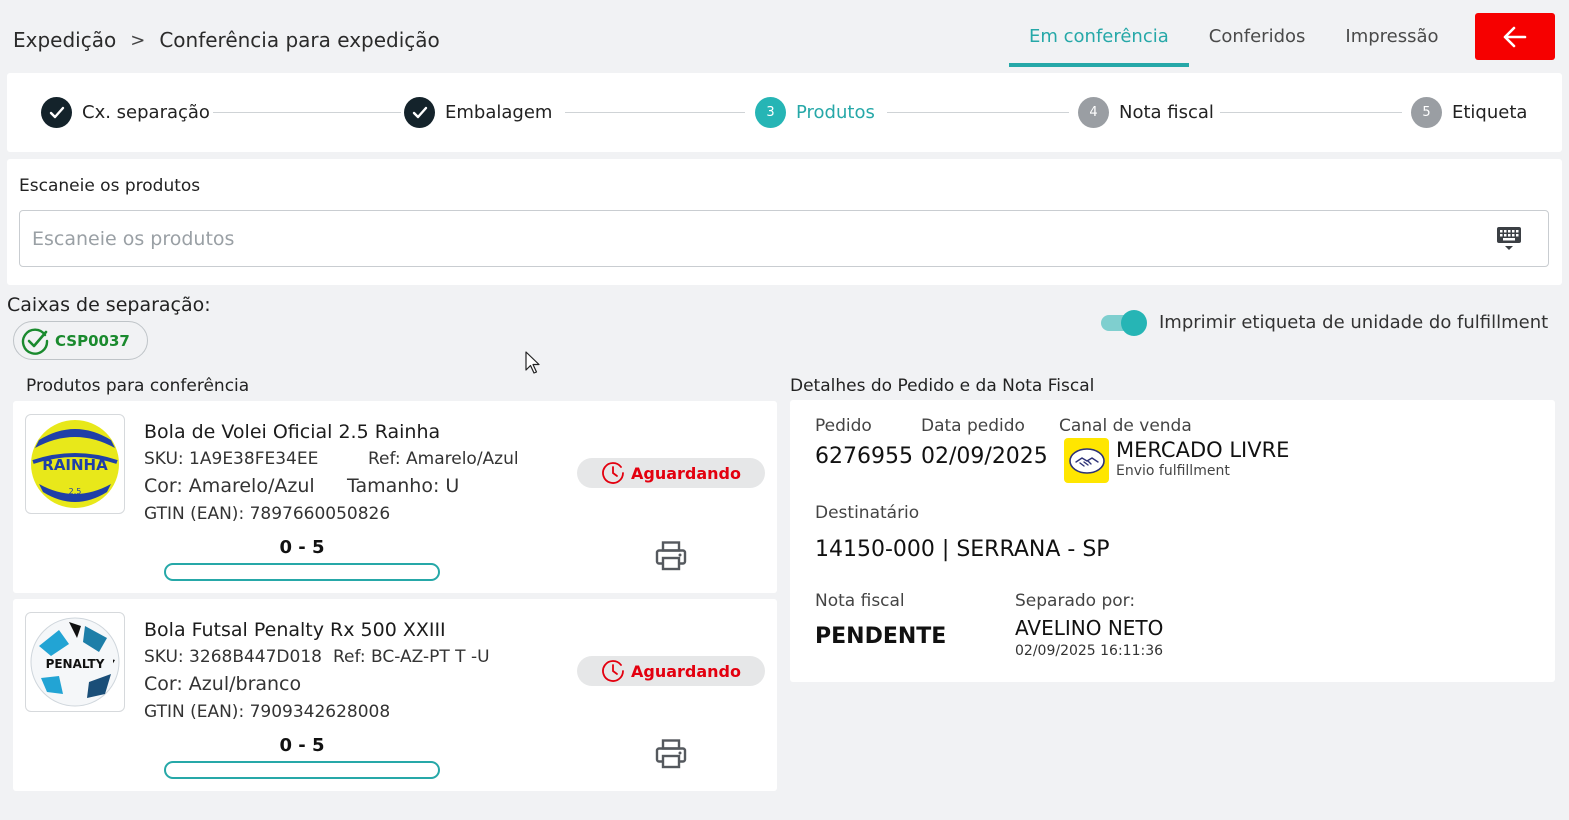  What do you see at coordinates (267, 514) in the screenshot?
I see `product-gtin: GTIN (EAN): 7897660050826` at bounding box center [267, 514].